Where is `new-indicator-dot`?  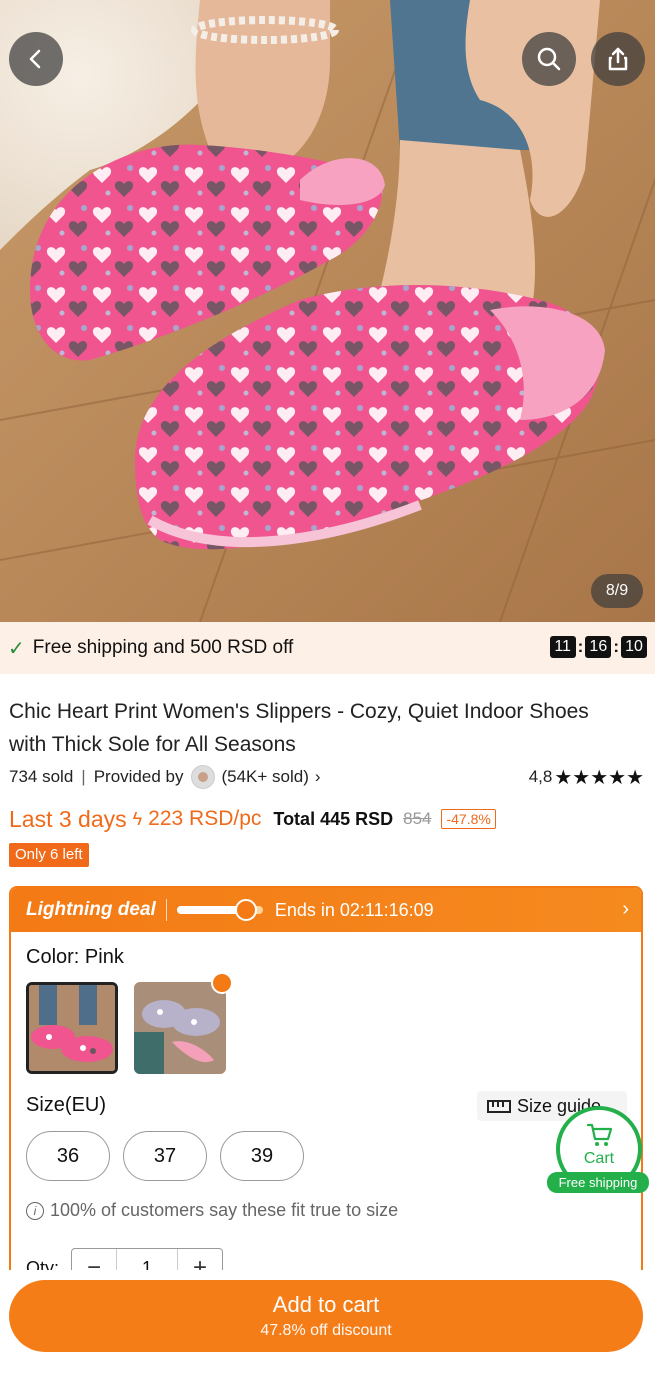
new-indicator-dot is located at coordinates (222, 983).